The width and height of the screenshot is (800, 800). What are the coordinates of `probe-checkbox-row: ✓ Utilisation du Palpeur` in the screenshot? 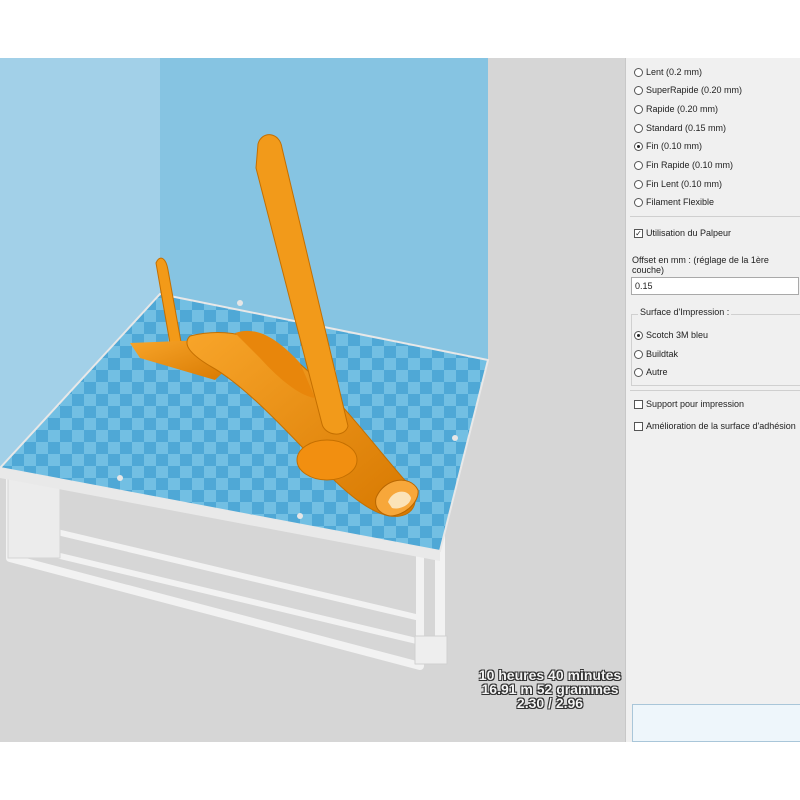 It's located at (682, 233).